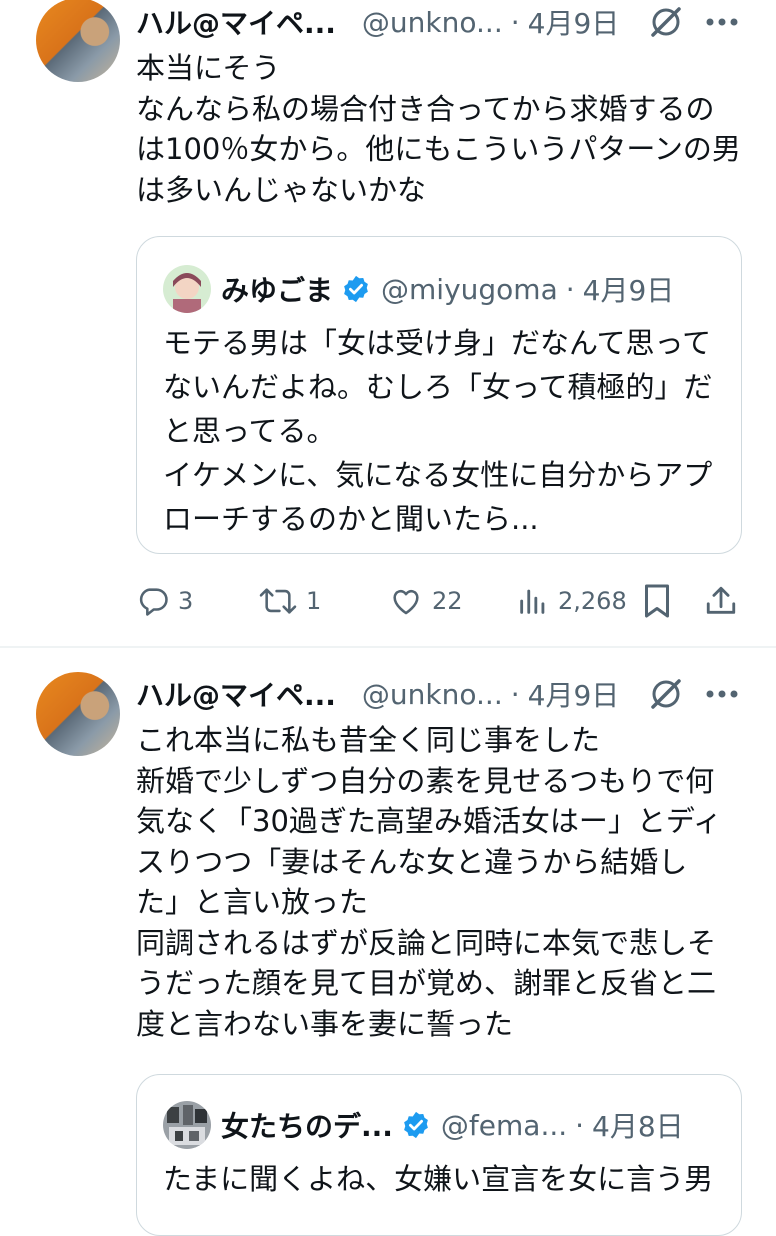  What do you see at coordinates (314, 601) in the screenshot?
I see `repost-count: 1` at bounding box center [314, 601].